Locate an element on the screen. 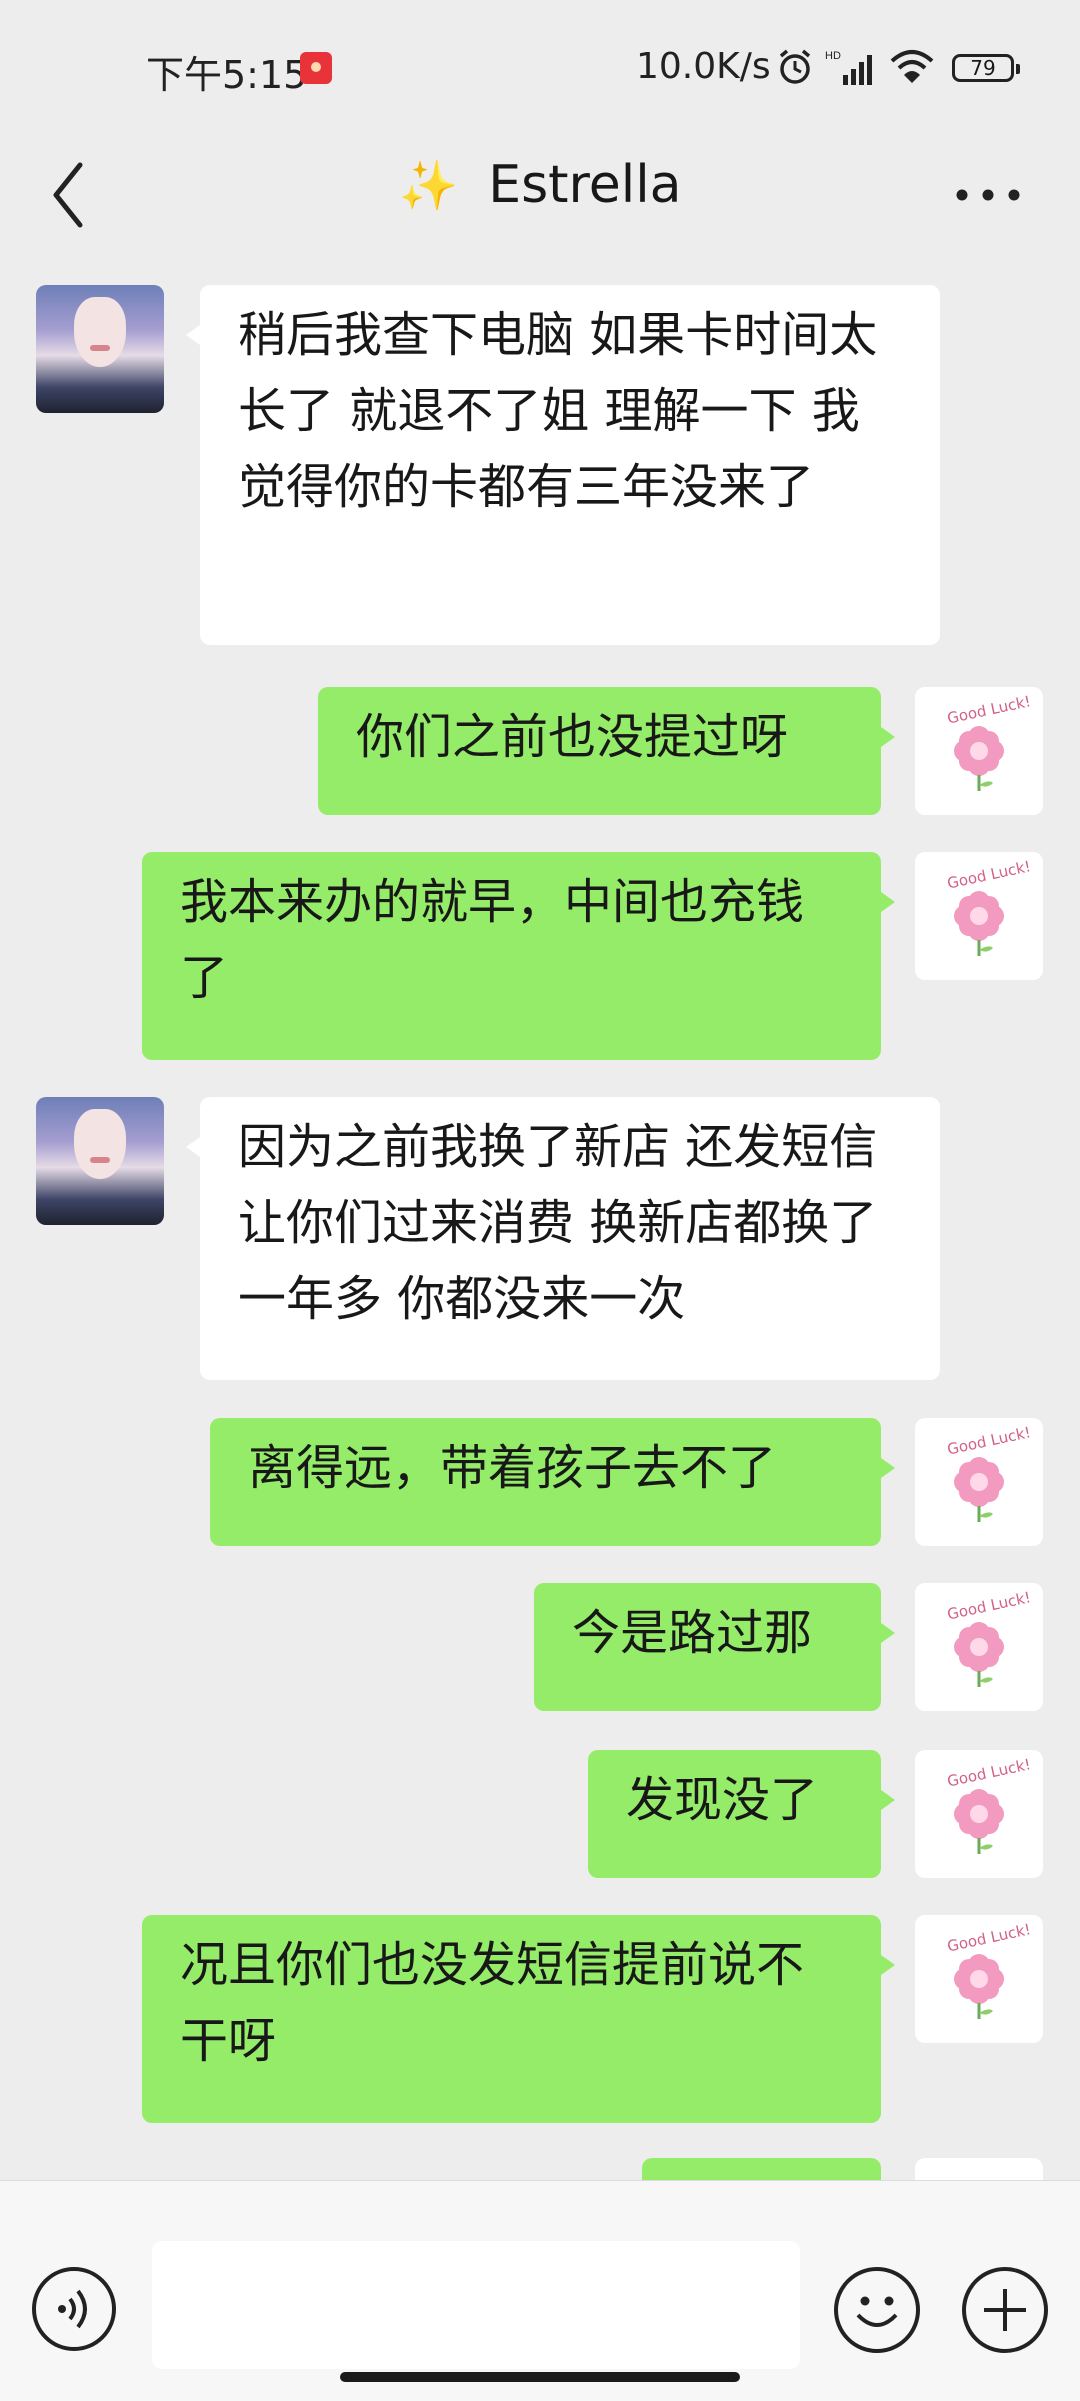  status-bar: 下午5:15 10.0K/s HD 79 is located at coordinates (540, 67).